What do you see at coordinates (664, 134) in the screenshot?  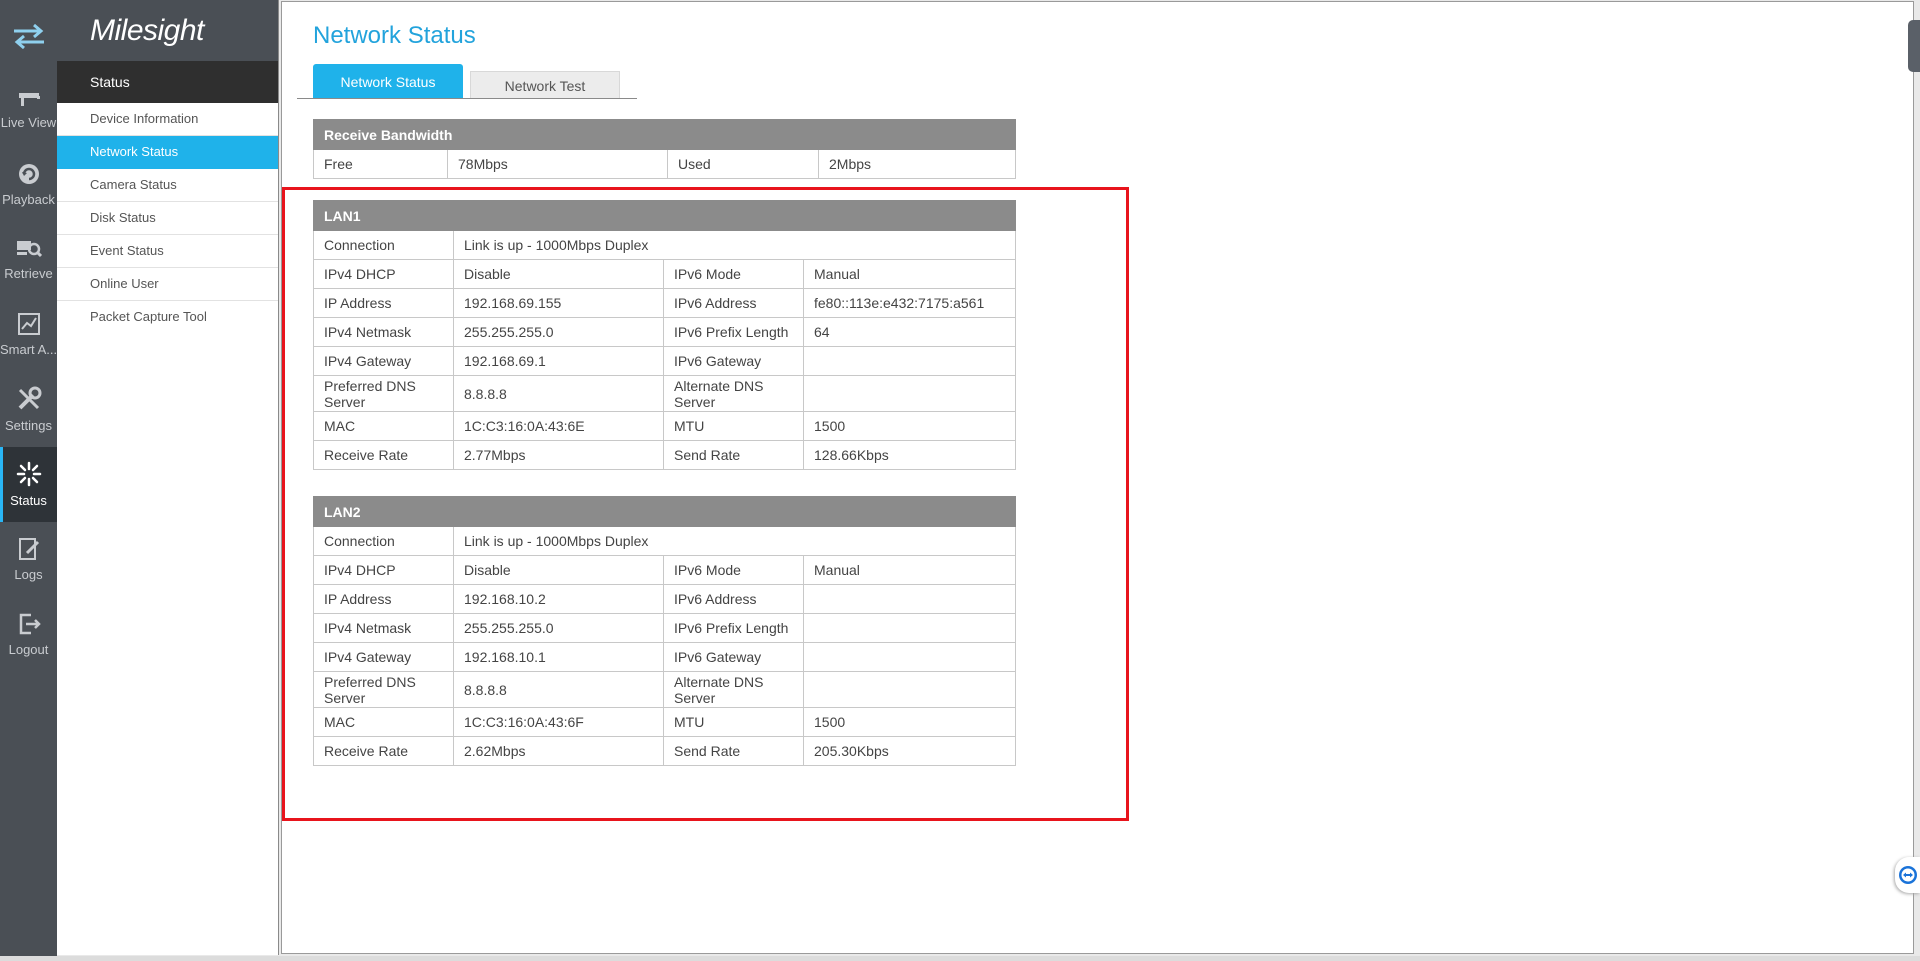 I see `table-header: Receive Bandwidth` at bounding box center [664, 134].